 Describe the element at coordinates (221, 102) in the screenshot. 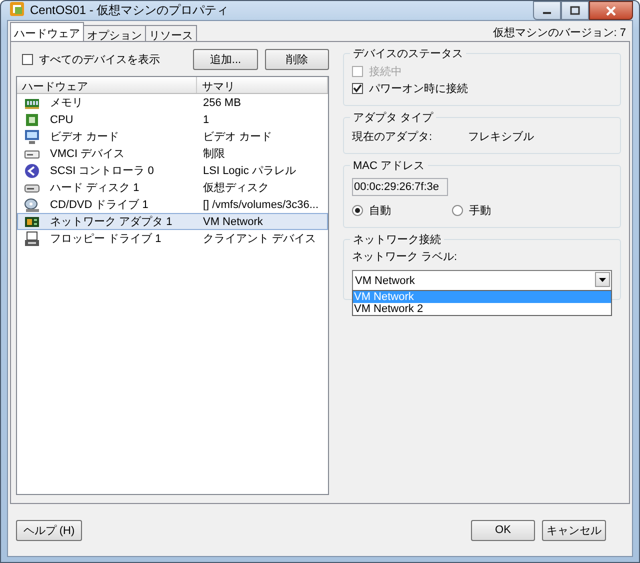

I see `table-cell-text: 256 MB` at that location.